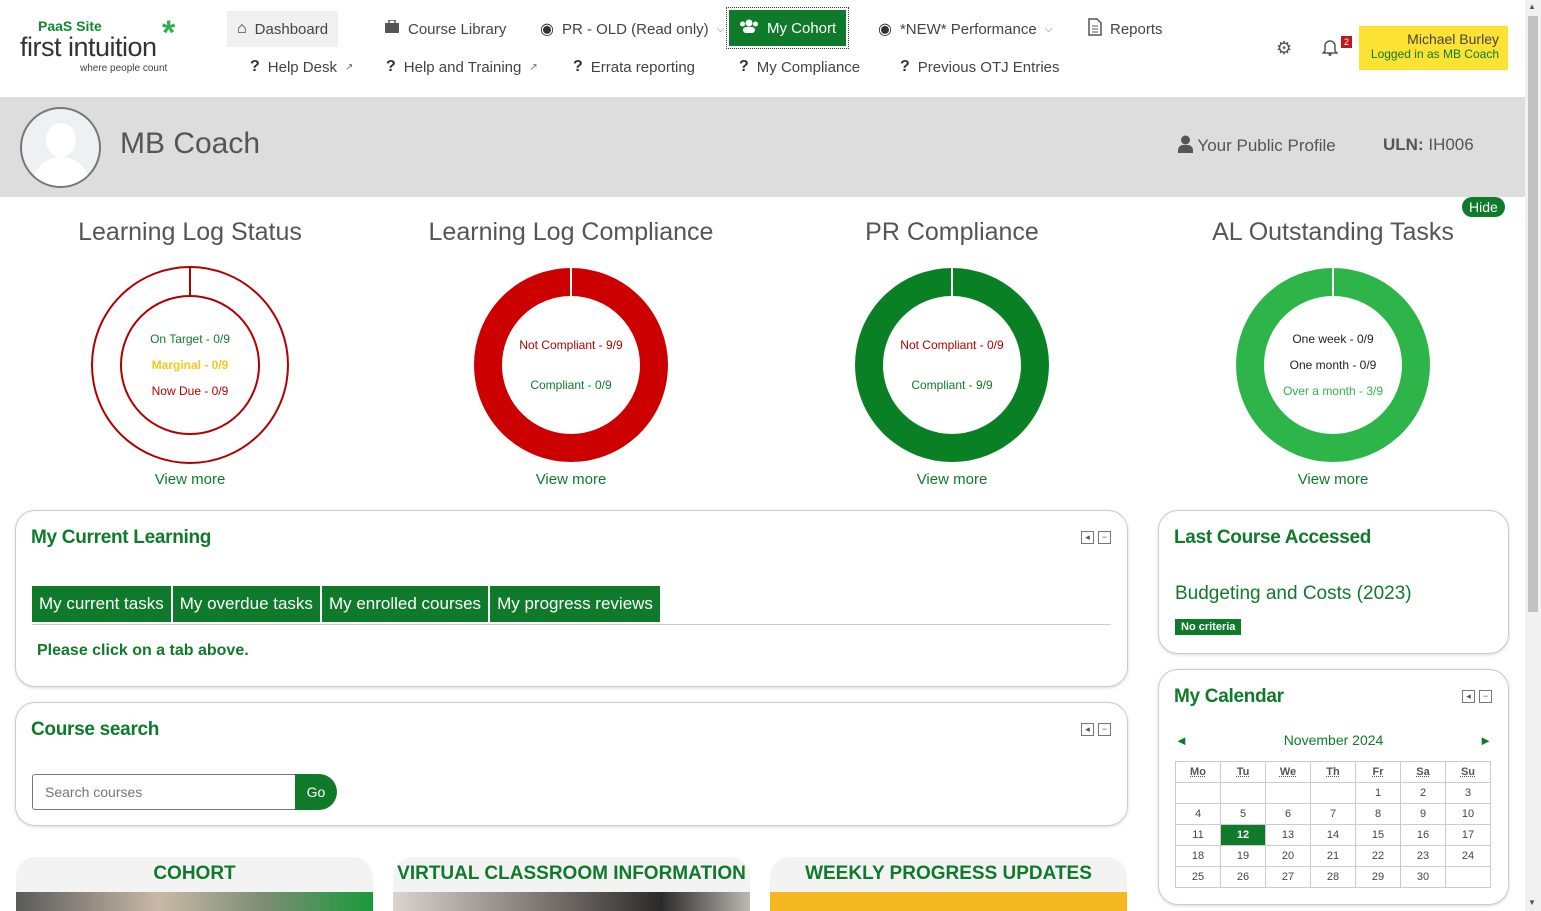 The width and height of the screenshot is (1541, 911). I want to click on public-profile-link: Your Public Profile, so click(1257, 145).